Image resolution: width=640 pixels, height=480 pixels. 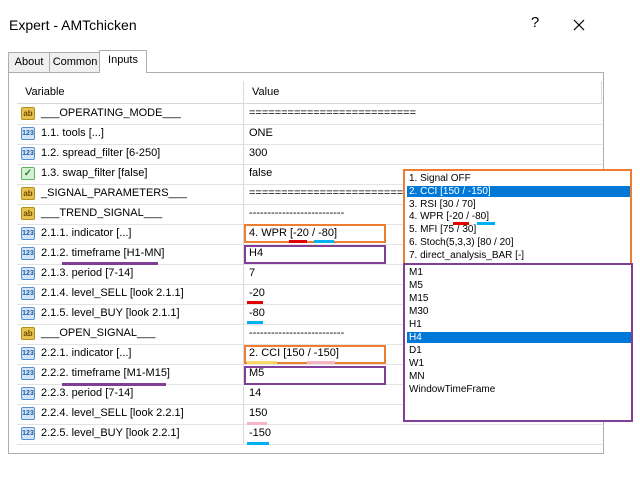 What do you see at coordinates (123, 61) in the screenshot?
I see `tab-inputs: Inputs` at bounding box center [123, 61].